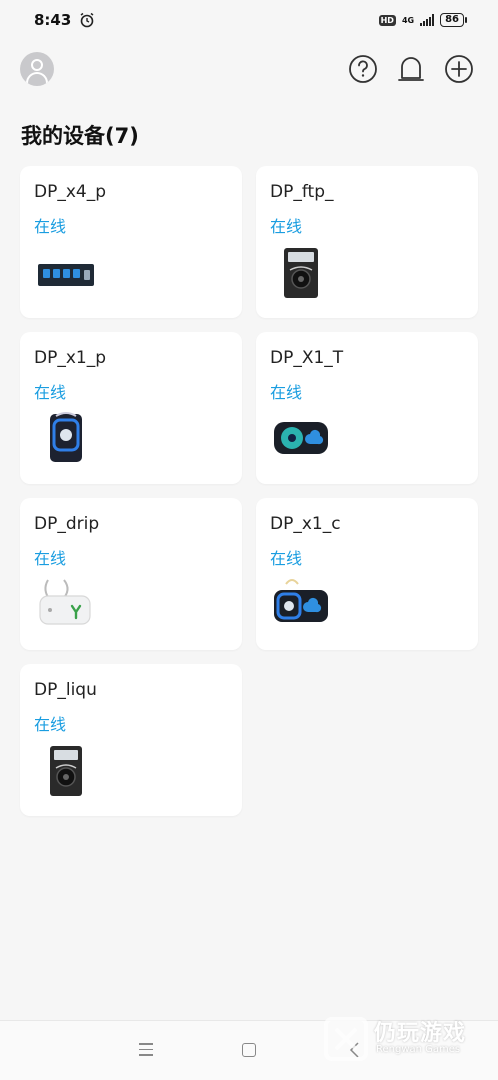  What do you see at coordinates (408, 20) in the screenshot?
I see `network-type: 4G` at bounding box center [408, 20].